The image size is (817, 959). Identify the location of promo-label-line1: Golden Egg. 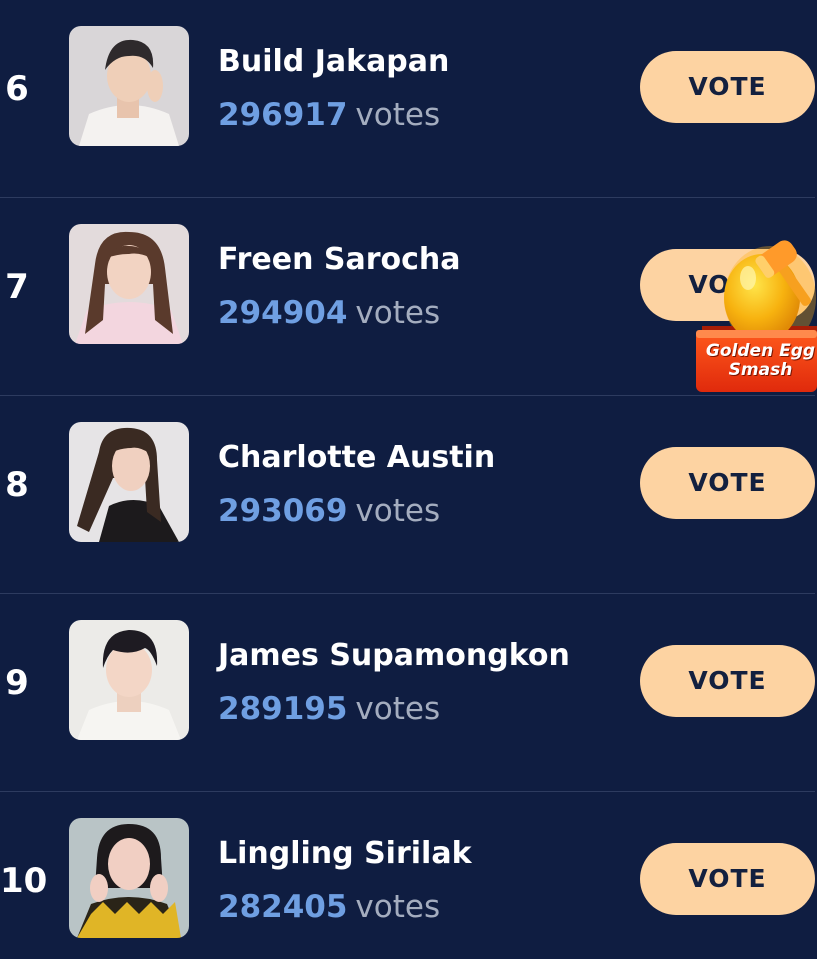
(760, 351).